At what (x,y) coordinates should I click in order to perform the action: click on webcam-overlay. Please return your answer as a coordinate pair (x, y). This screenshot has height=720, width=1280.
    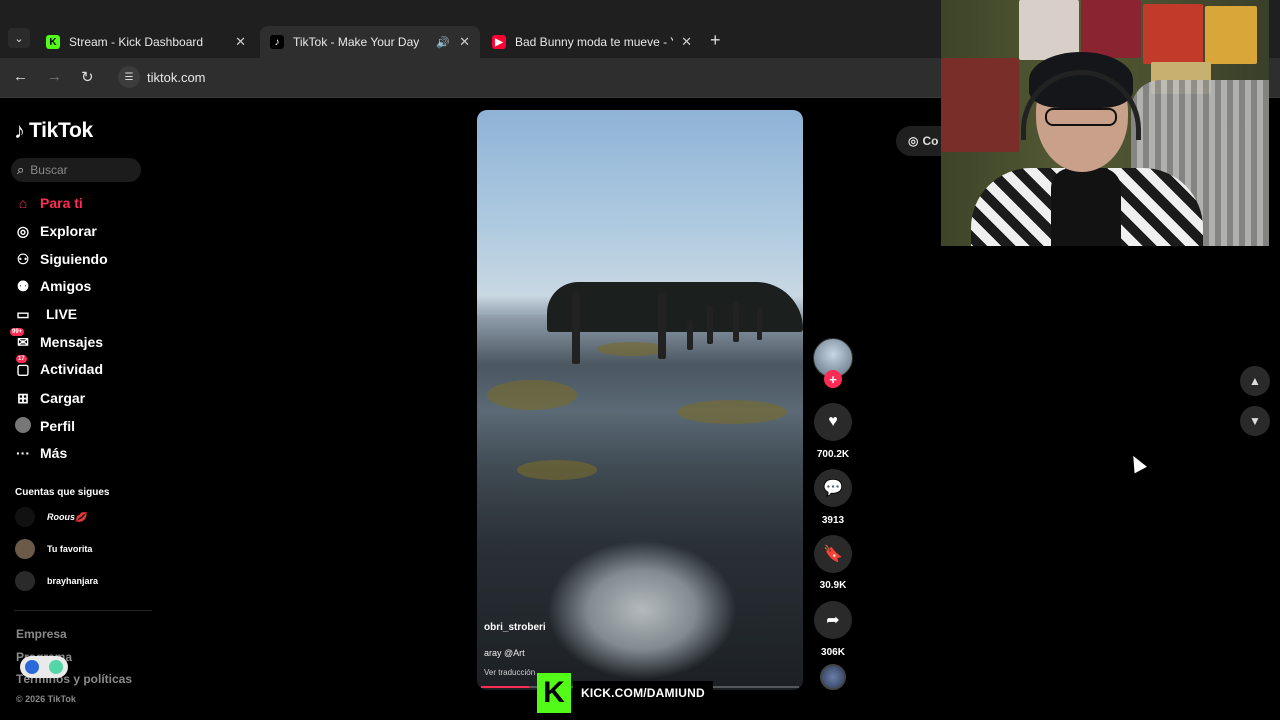
    Looking at the image, I should click on (1105, 123).